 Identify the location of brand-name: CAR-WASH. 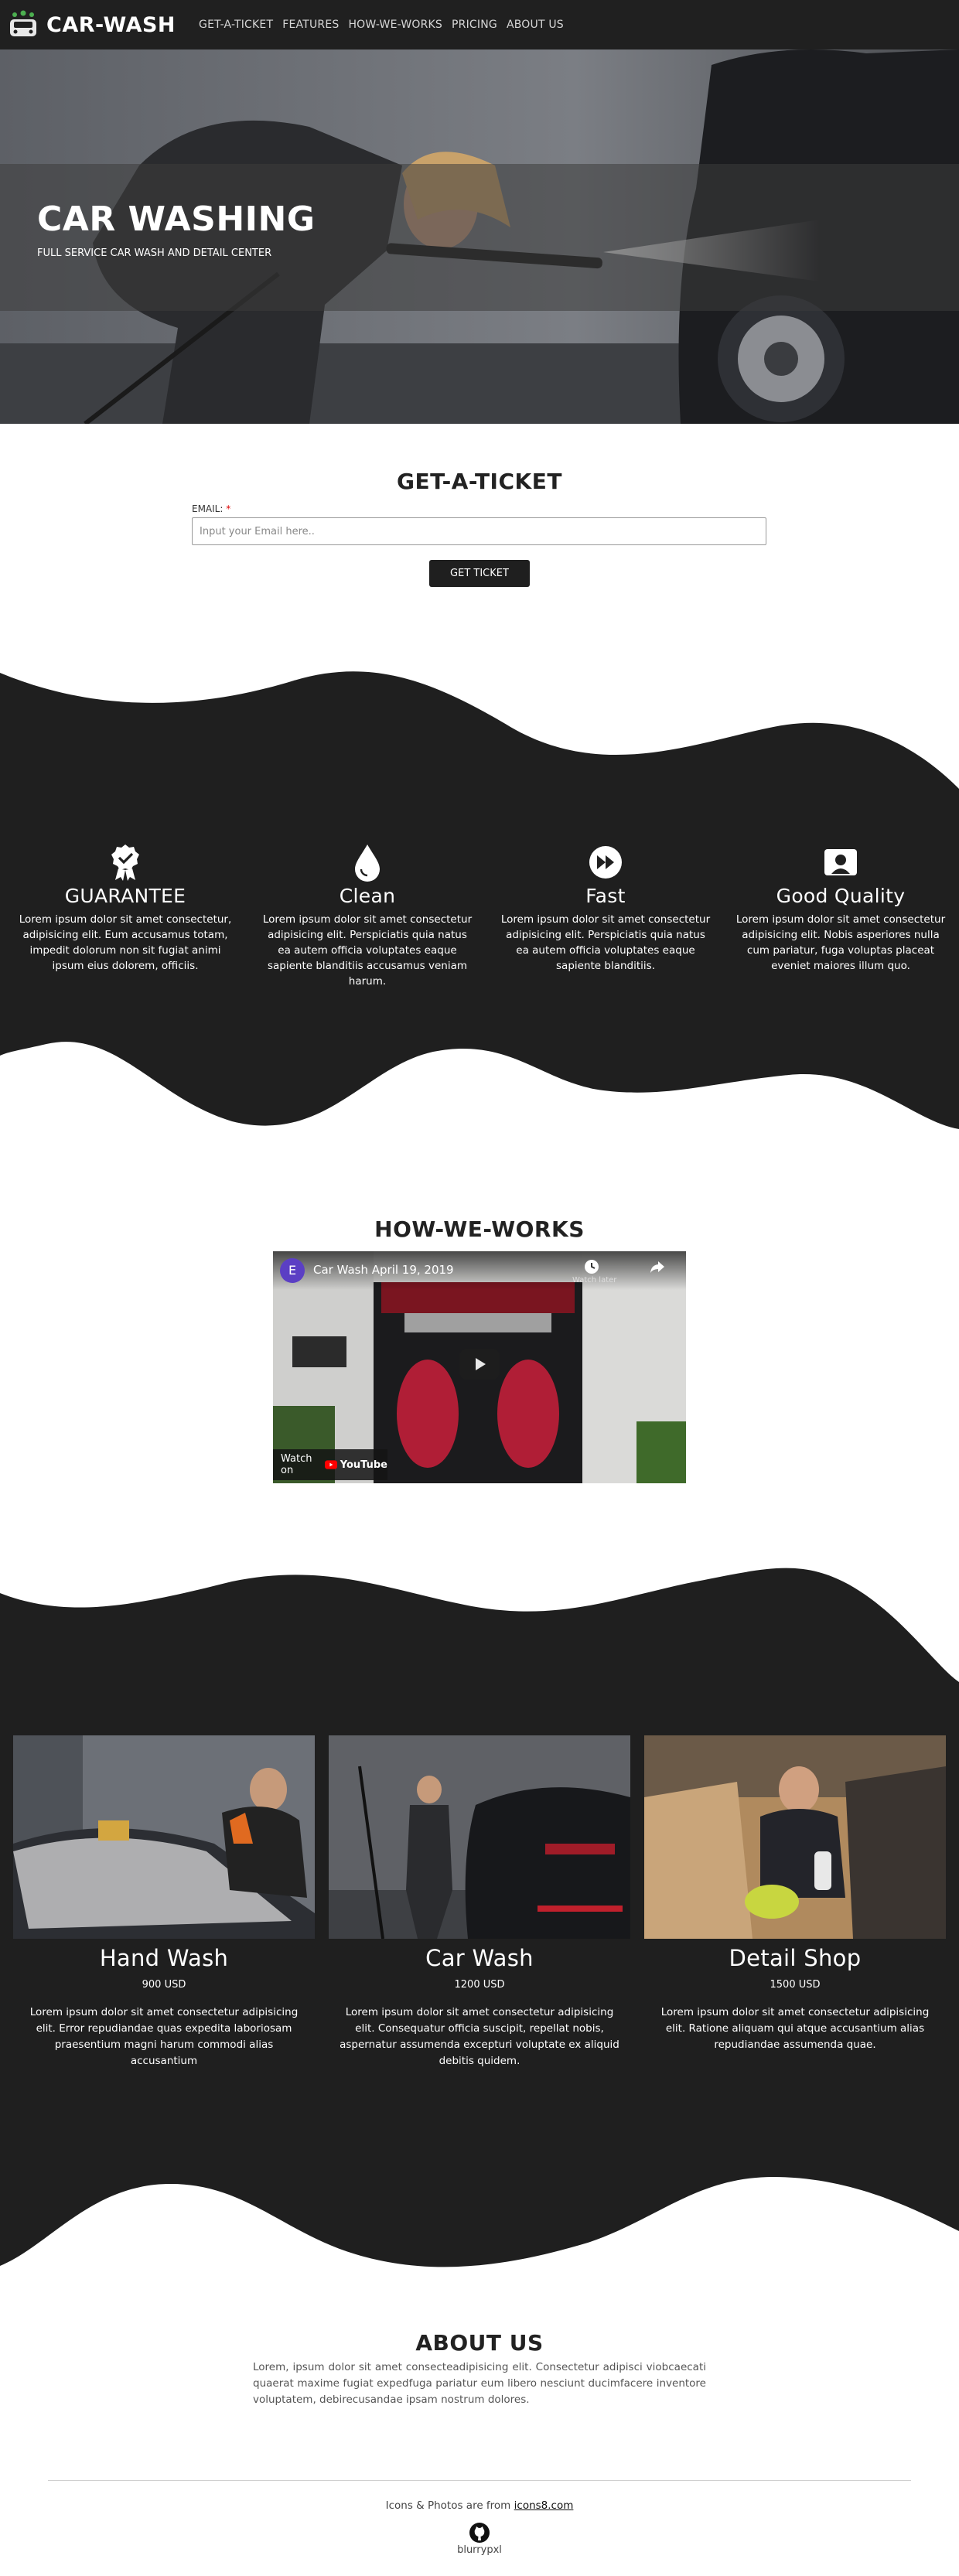
(111, 25).